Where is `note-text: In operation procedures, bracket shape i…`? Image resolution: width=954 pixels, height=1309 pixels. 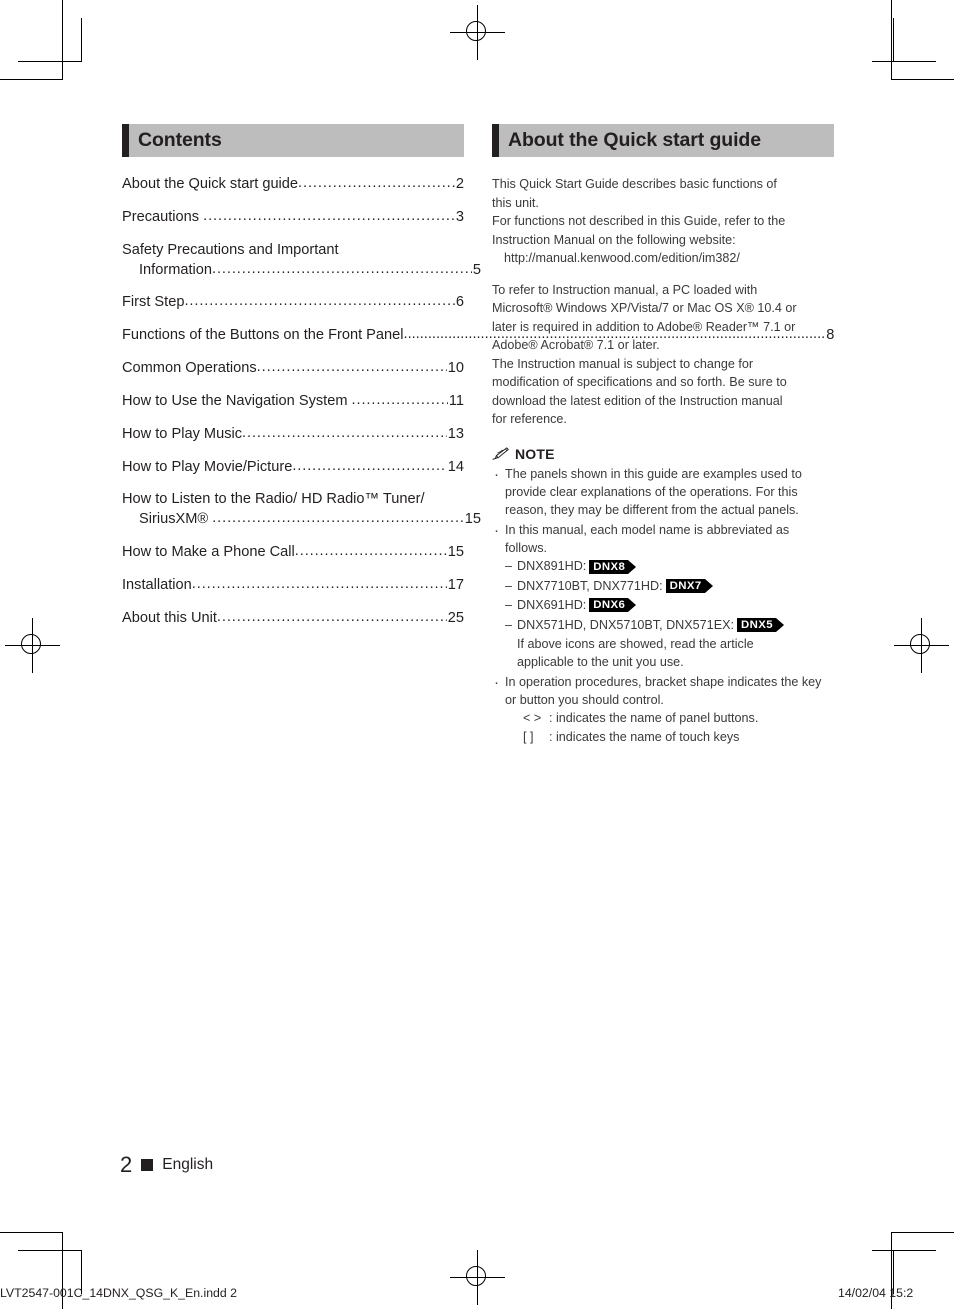 note-text: In operation procedures, bracket shape i… is located at coordinates (663, 690).